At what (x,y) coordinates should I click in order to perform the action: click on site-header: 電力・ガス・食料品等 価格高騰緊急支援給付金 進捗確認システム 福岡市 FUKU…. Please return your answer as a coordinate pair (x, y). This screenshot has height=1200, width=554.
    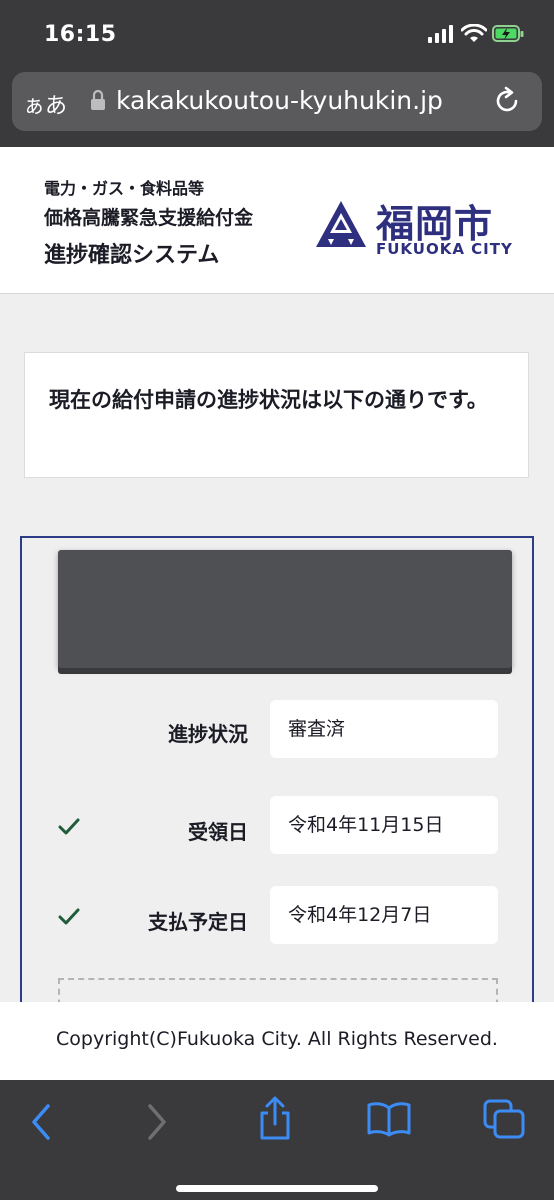
    Looking at the image, I should click on (277, 220).